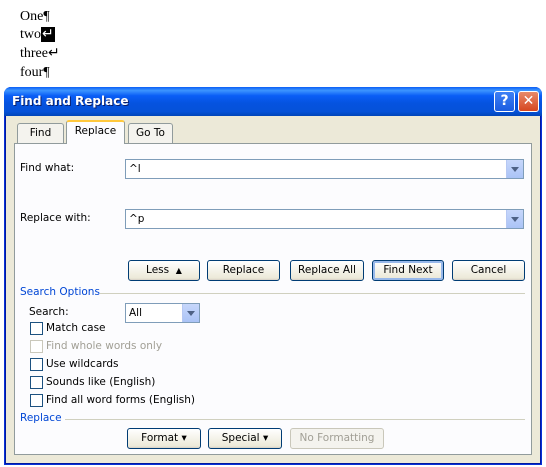 The width and height of the screenshot is (546, 467). Describe the element at coordinates (528, 101) in the screenshot. I see `close-icon: ✕` at that location.